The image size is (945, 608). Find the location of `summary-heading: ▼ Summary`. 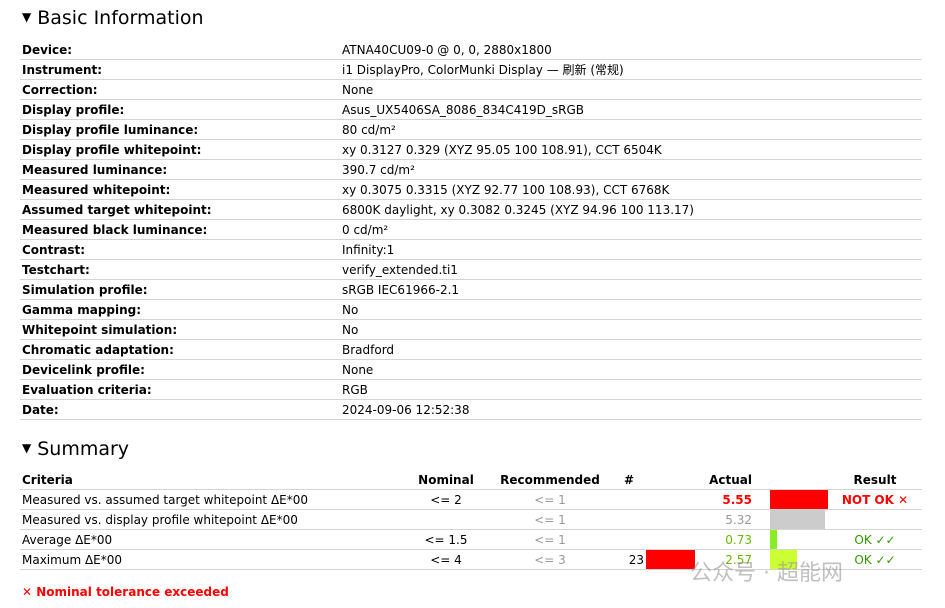

summary-heading: ▼ Summary is located at coordinates (75, 449).